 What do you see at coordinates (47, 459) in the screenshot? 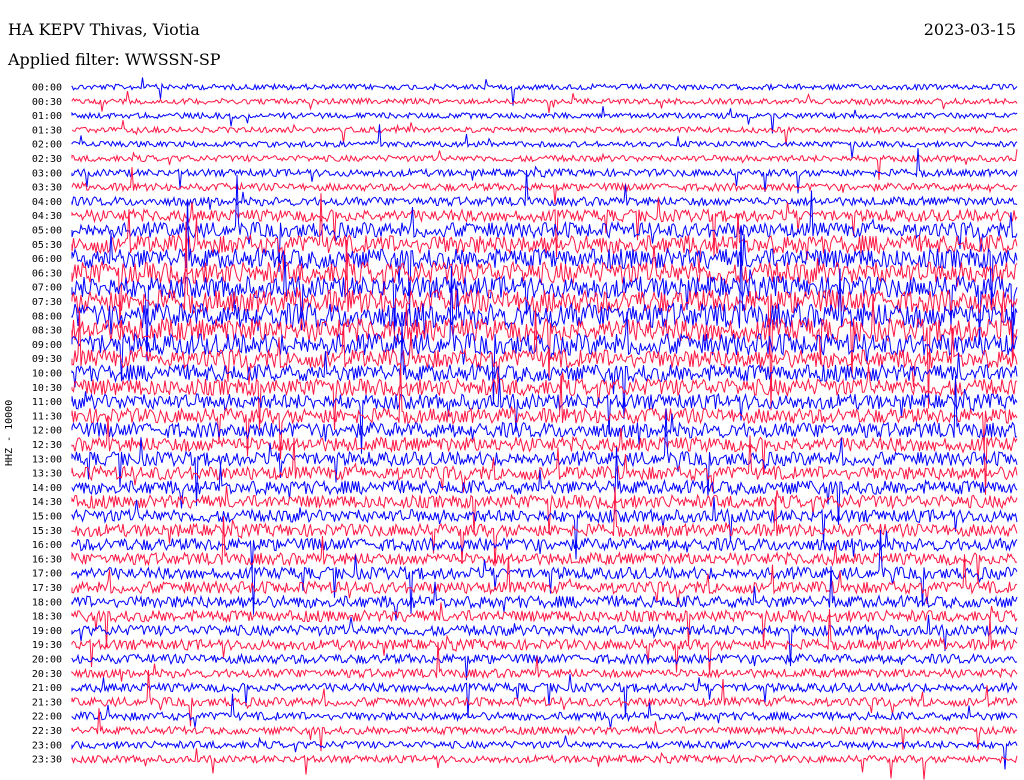
I see `time-tick-label: 13:00` at bounding box center [47, 459].